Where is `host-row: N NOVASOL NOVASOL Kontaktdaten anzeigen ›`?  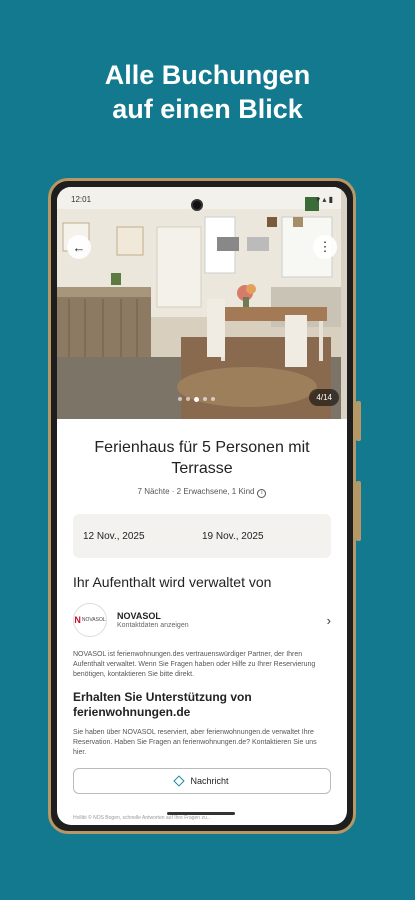
host-row: N NOVASOL NOVASOL Kontaktdaten anzeigen › is located at coordinates (202, 620).